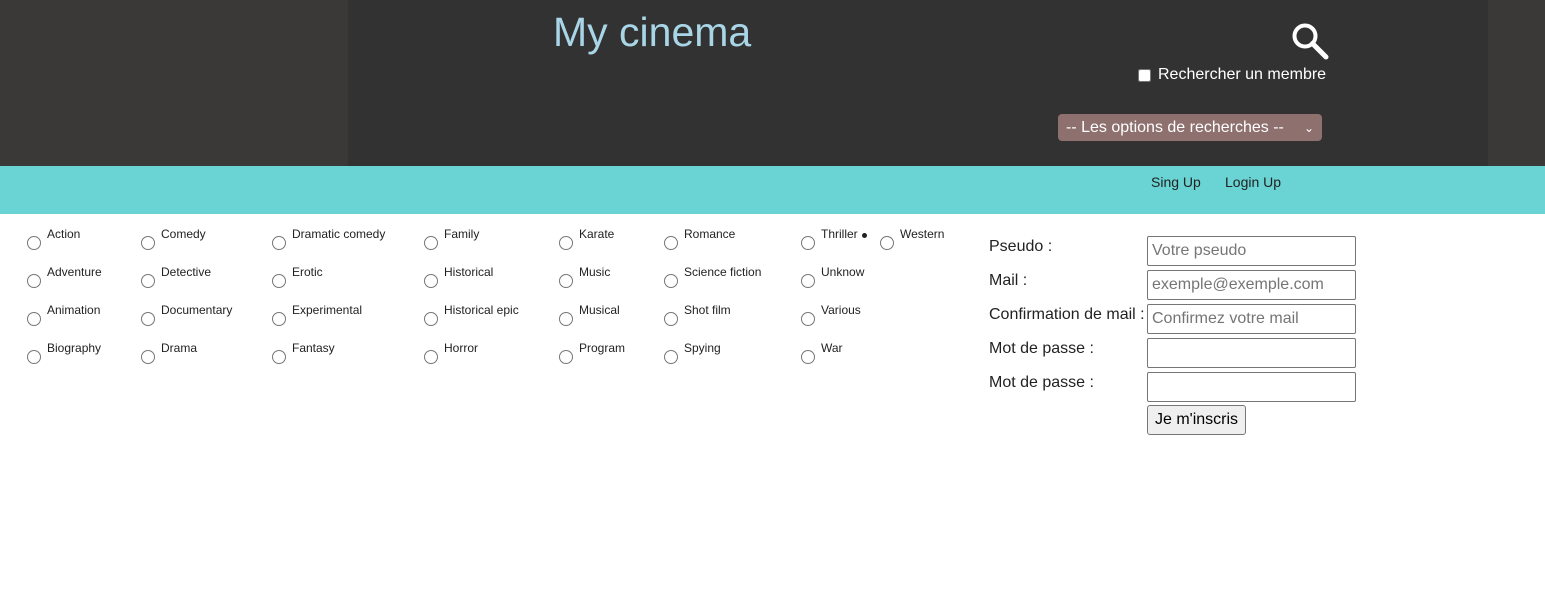 The height and width of the screenshot is (604, 1545). What do you see at coordinates (602, 348) in the screenshot?
I see `genre-label: Program` at bounding box center [602, 348].